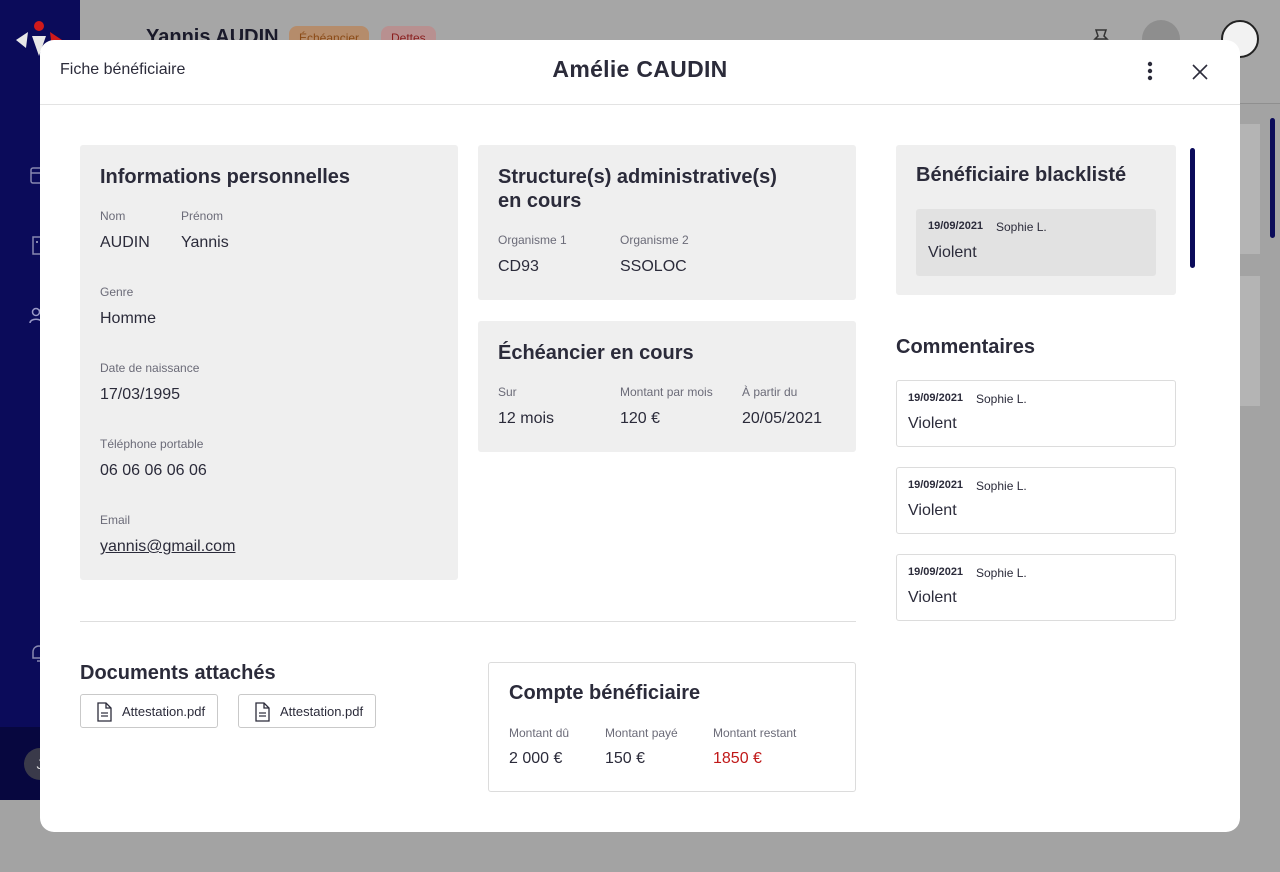 This screenshot has width=1280, height=872. Describe the element at coordinates (205, 242) in the screenshot. I see `first-name-value: Yannis` at that location.